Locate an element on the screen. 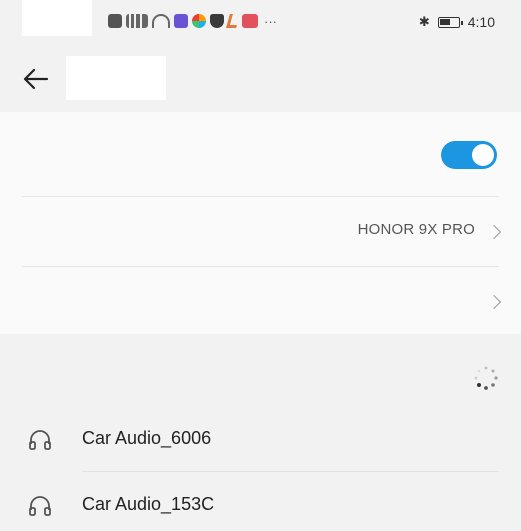 This screenshot has width=521, height=531. received-files-row is located at coordinates (260, 300).